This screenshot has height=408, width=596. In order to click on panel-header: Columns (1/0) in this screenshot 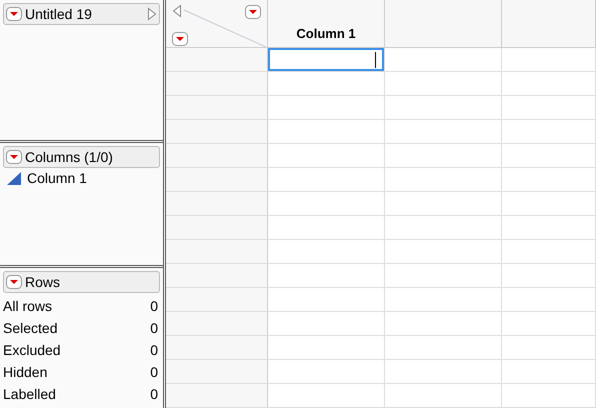, I will do `click(81, 157)`.